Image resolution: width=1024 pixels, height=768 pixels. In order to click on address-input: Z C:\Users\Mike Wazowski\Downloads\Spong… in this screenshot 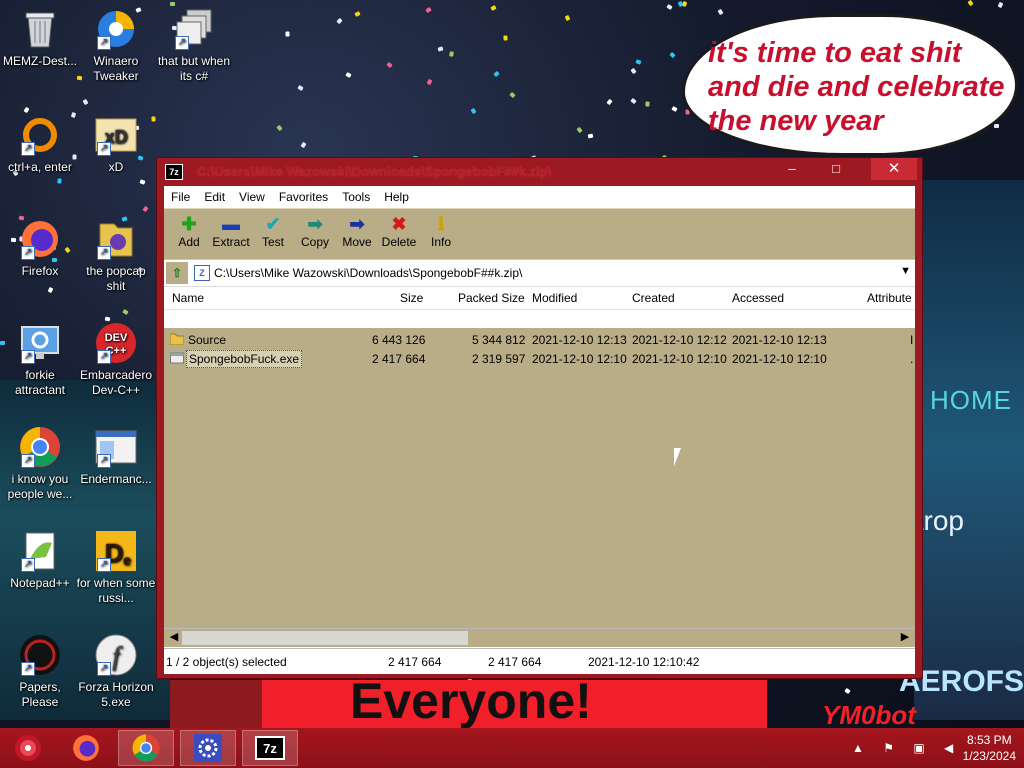, I will do `click(554, 273)`.